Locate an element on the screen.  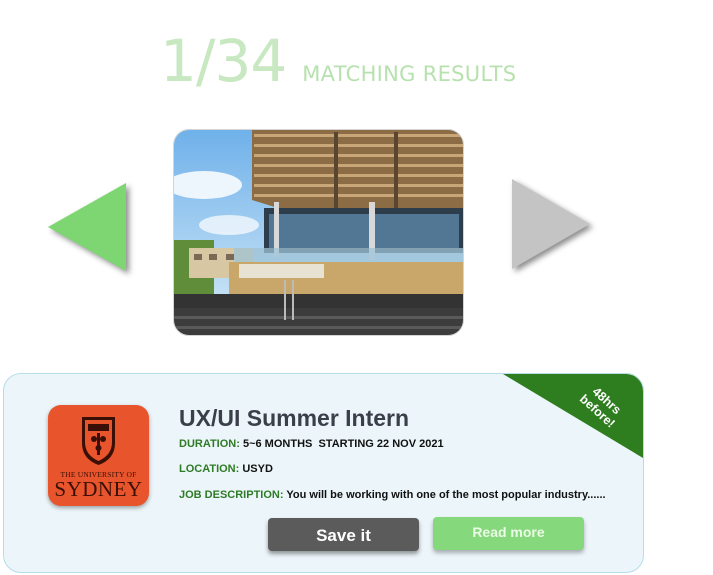
next-arrow-icon is located at coordinates (551, 224).